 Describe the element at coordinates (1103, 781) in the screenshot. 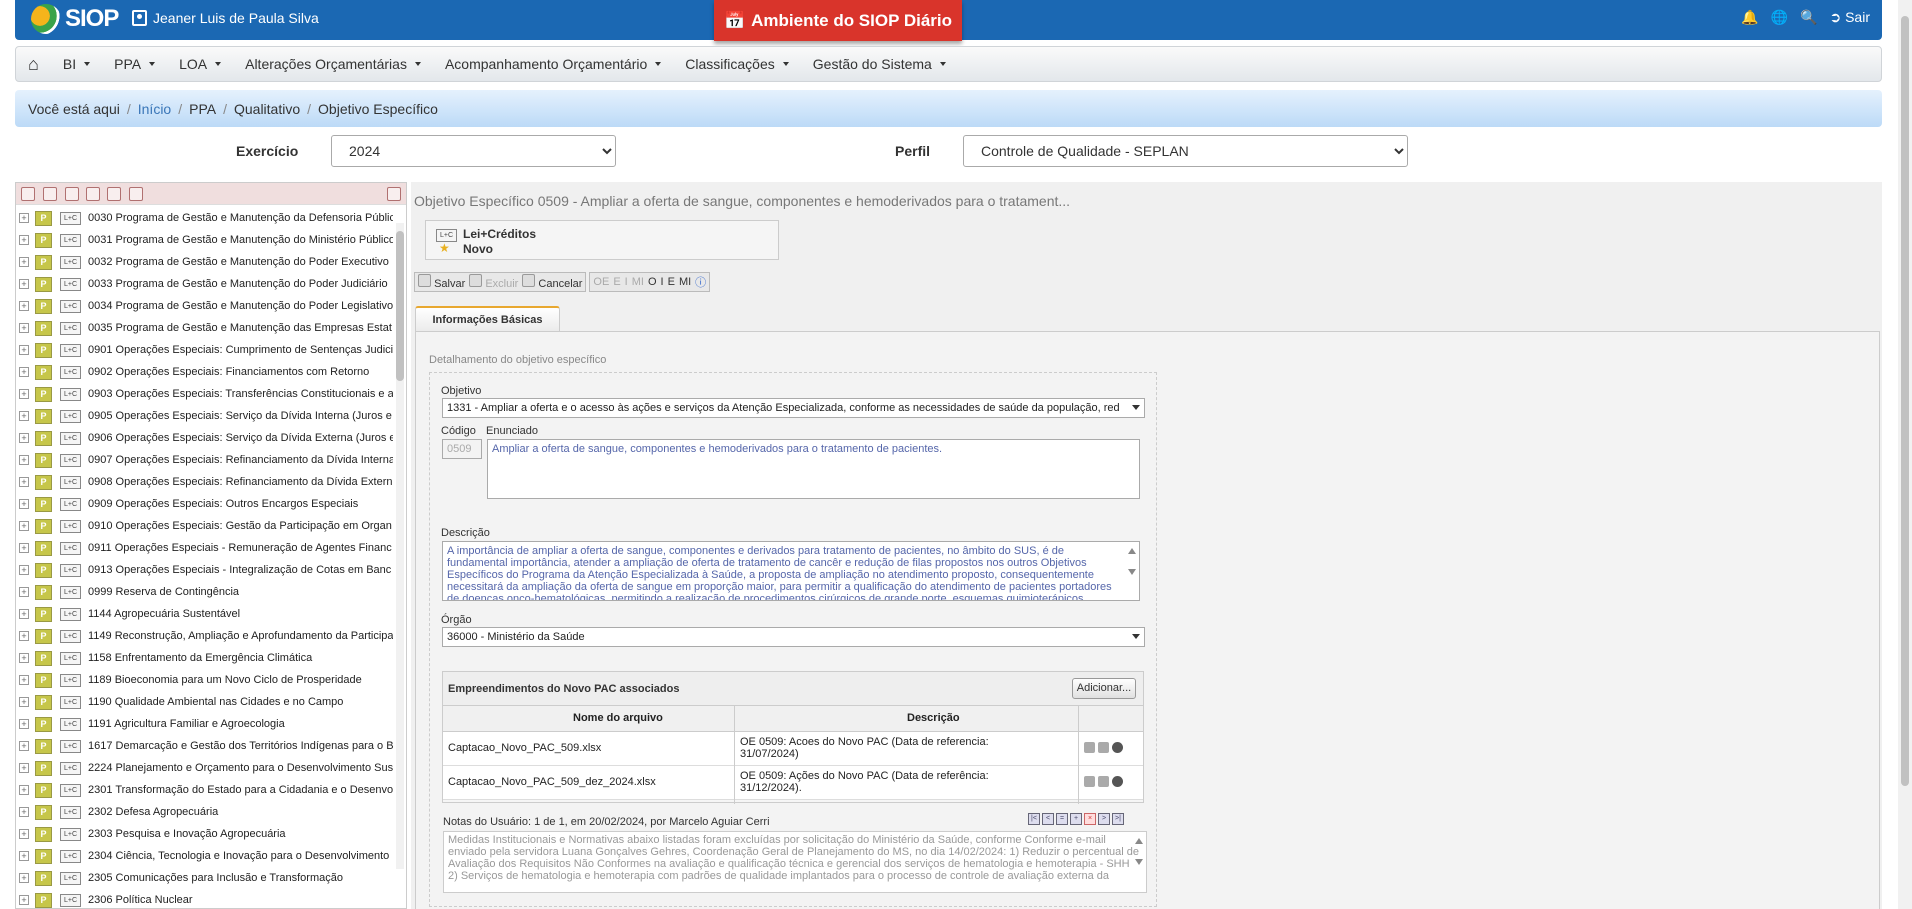

I see `trash-icon` at that location.